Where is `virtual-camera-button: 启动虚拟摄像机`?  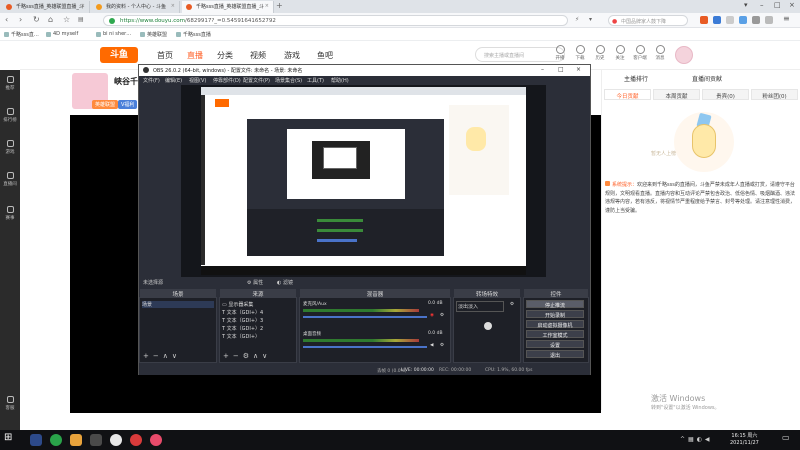
virtual-camera-button: 启动虚拟摄像机 is located at coordinates (555, 324).